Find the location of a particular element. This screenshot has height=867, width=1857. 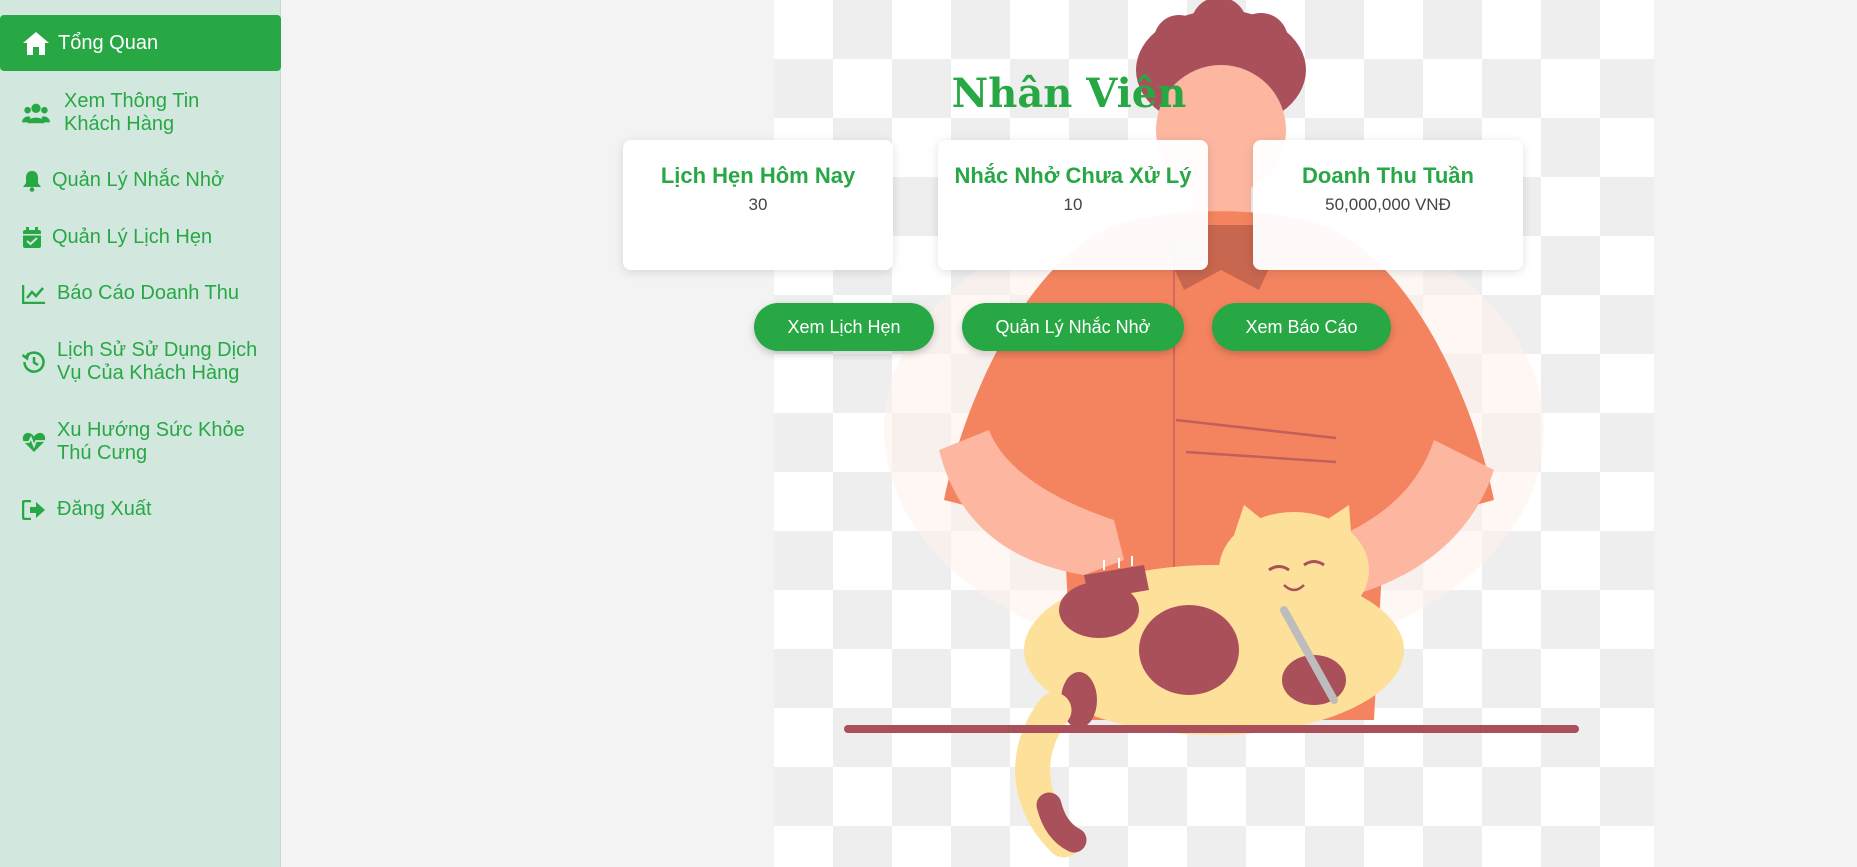

sidebar-item-service-history: Lịch Sử Sử Dụng Dịch Vụ Của Khách Hàng is located at coordinates (140, 362).